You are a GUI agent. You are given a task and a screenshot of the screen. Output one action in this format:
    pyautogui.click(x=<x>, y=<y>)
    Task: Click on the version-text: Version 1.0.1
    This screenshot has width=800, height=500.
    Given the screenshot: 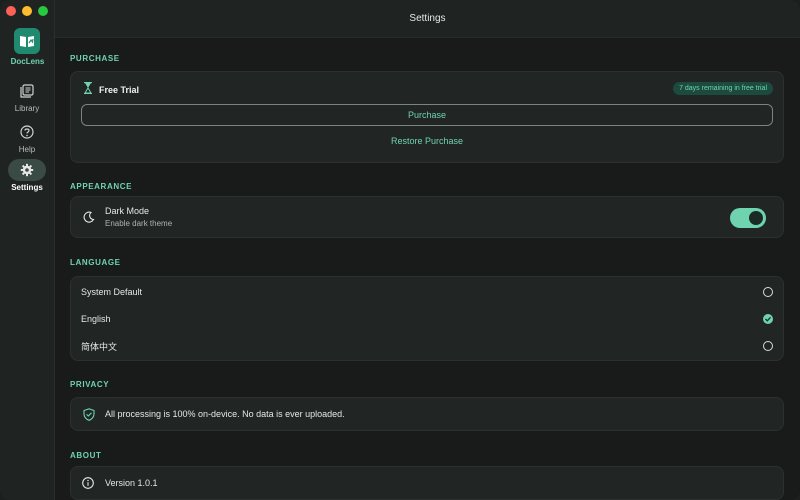 What is the action you would take?
    pyautogui.click(x=131, y=483)
    